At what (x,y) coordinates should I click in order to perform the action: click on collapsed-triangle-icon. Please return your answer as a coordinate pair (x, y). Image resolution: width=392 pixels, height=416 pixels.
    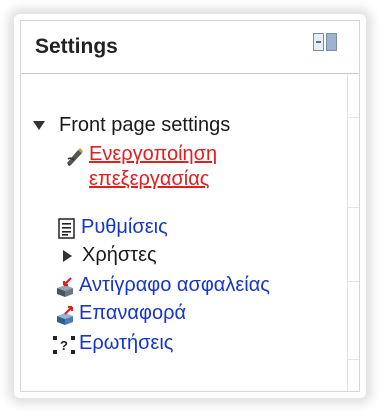
    Looking at the image, I should click on (67, 255).